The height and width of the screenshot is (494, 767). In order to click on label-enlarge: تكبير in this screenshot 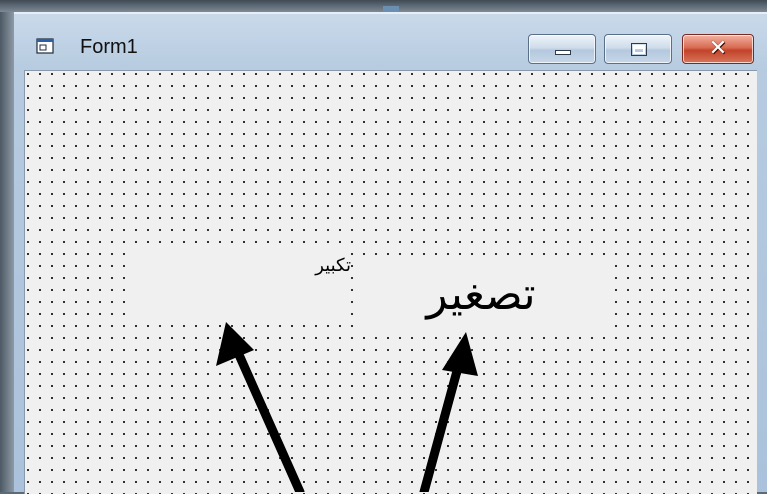, I will do `click(238, 283)`.